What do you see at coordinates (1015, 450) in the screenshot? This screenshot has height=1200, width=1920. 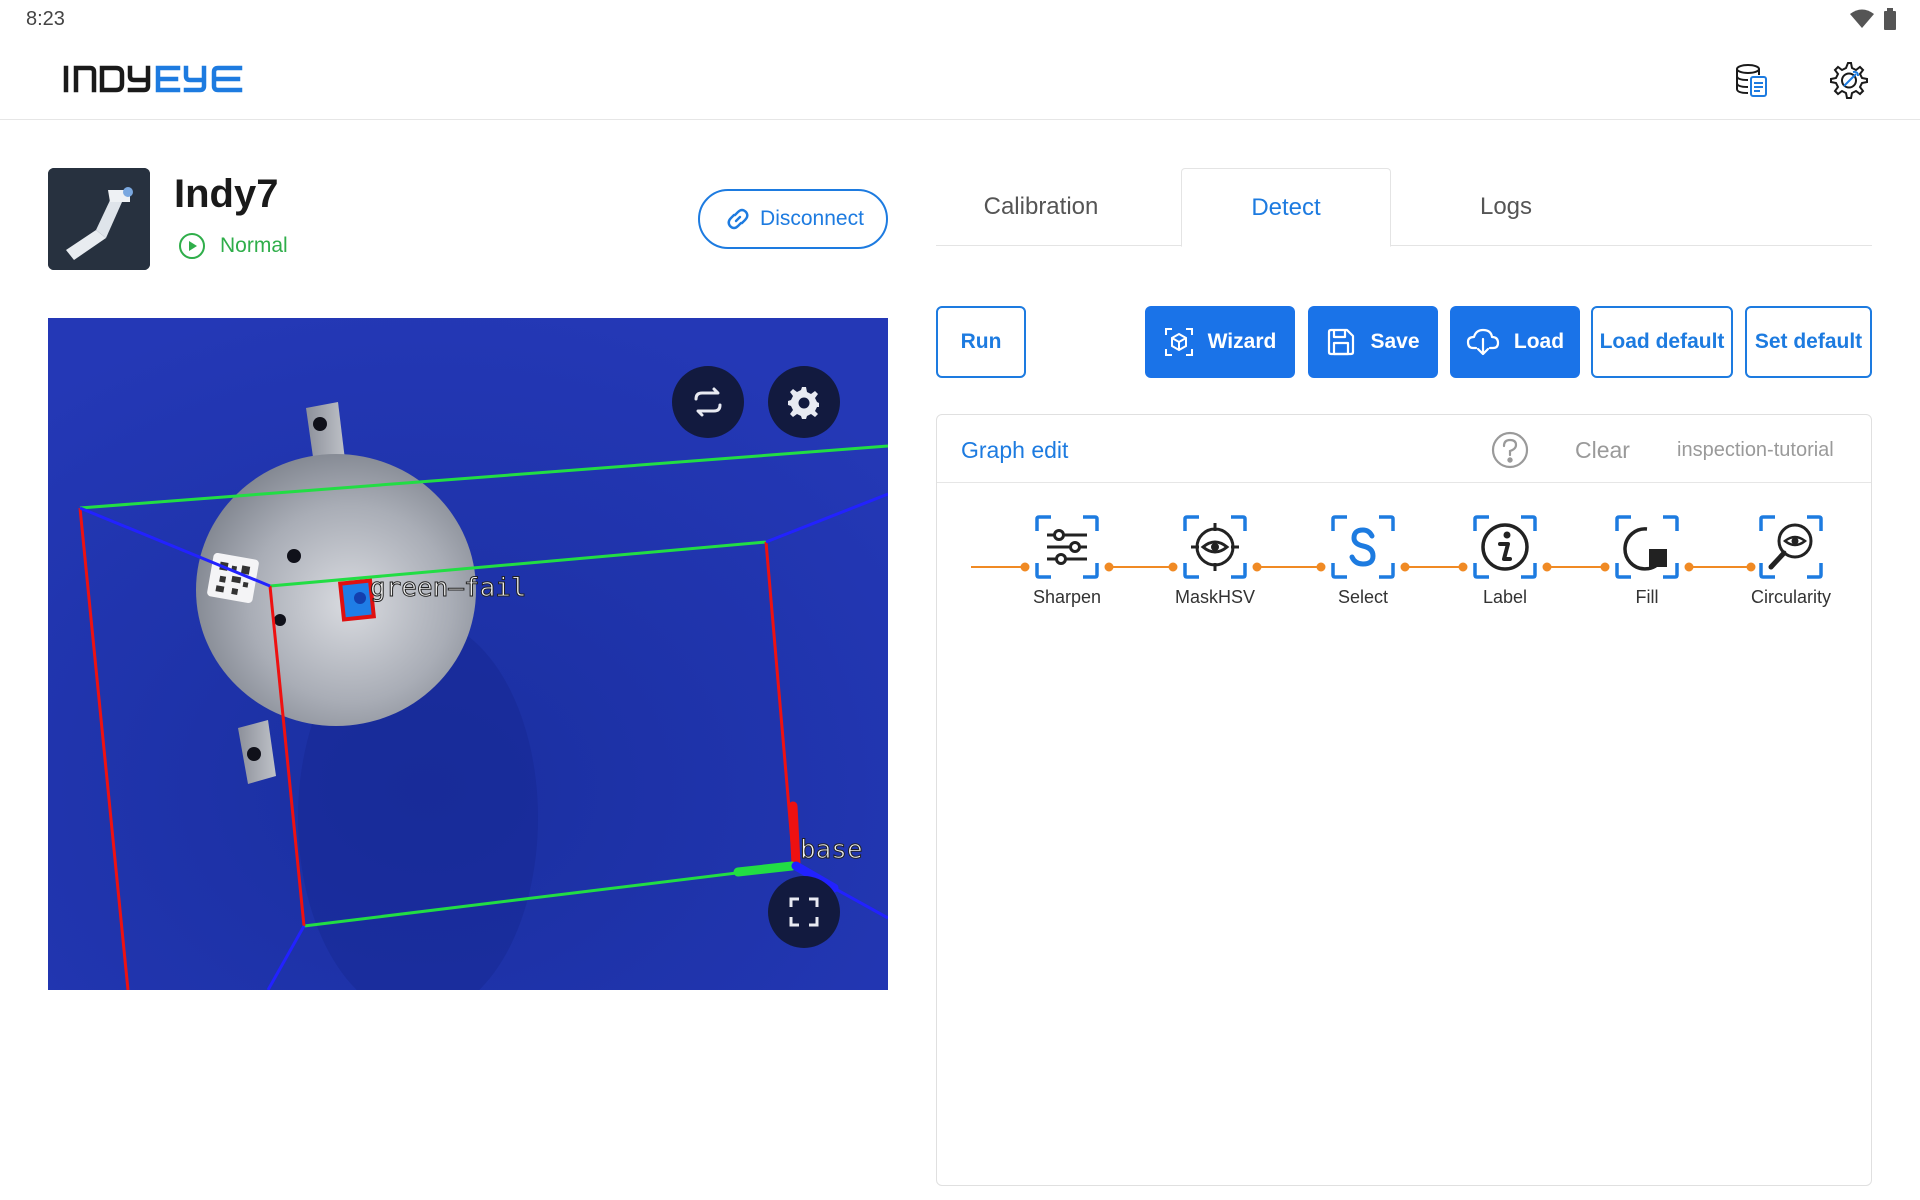 I see `graph-title: Graph edit` at bounding box center [1015, 450].